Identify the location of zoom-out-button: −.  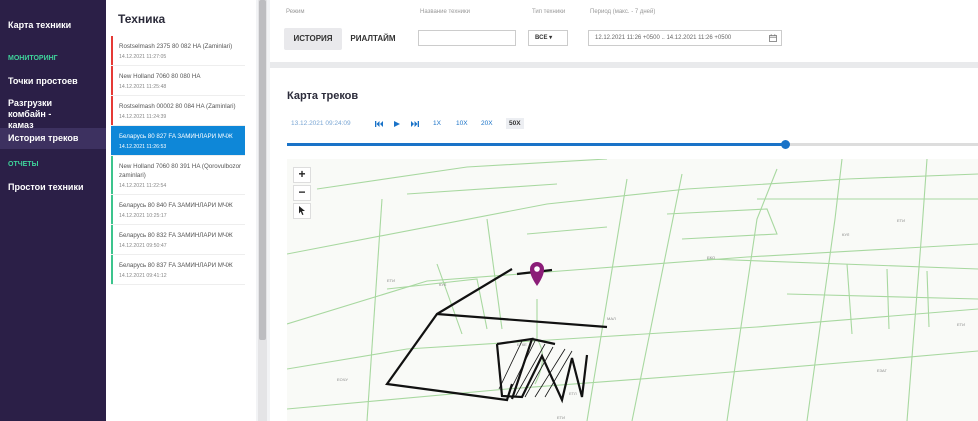
(302, 193).